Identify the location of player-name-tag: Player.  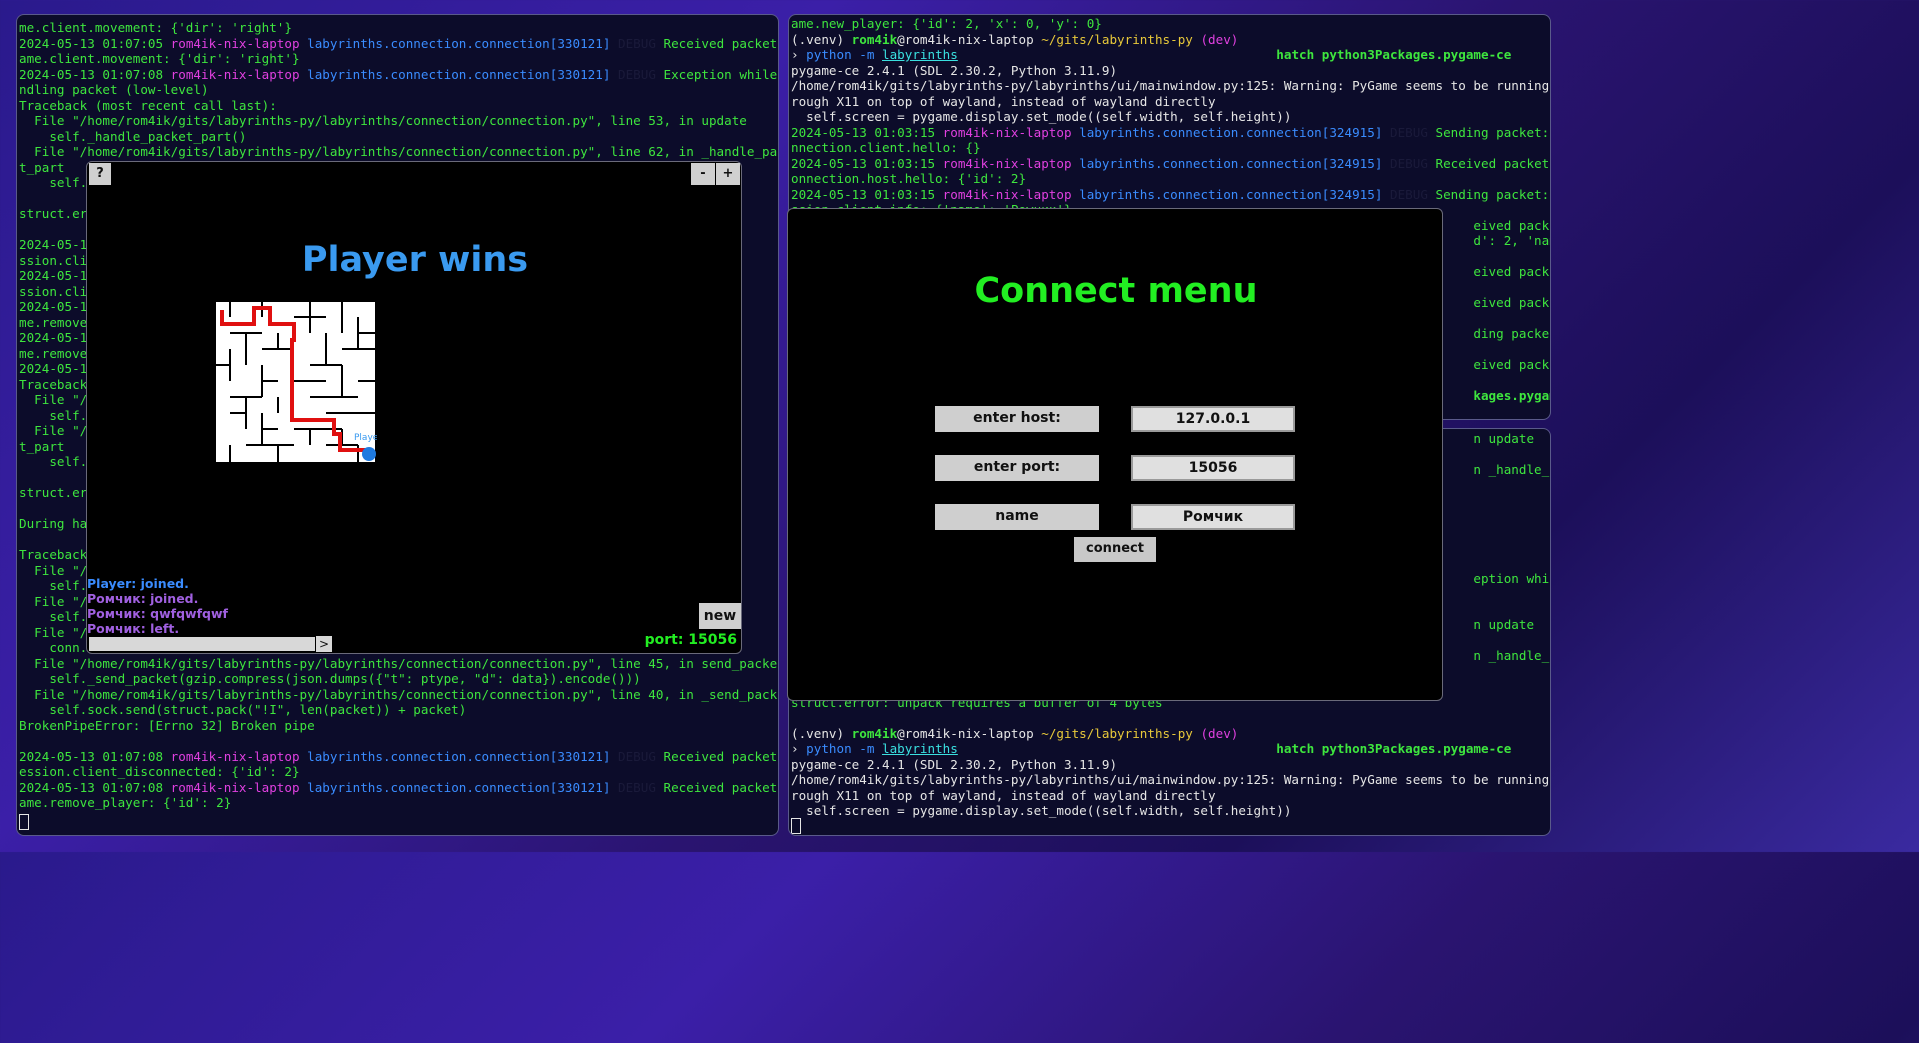
(365, 438).